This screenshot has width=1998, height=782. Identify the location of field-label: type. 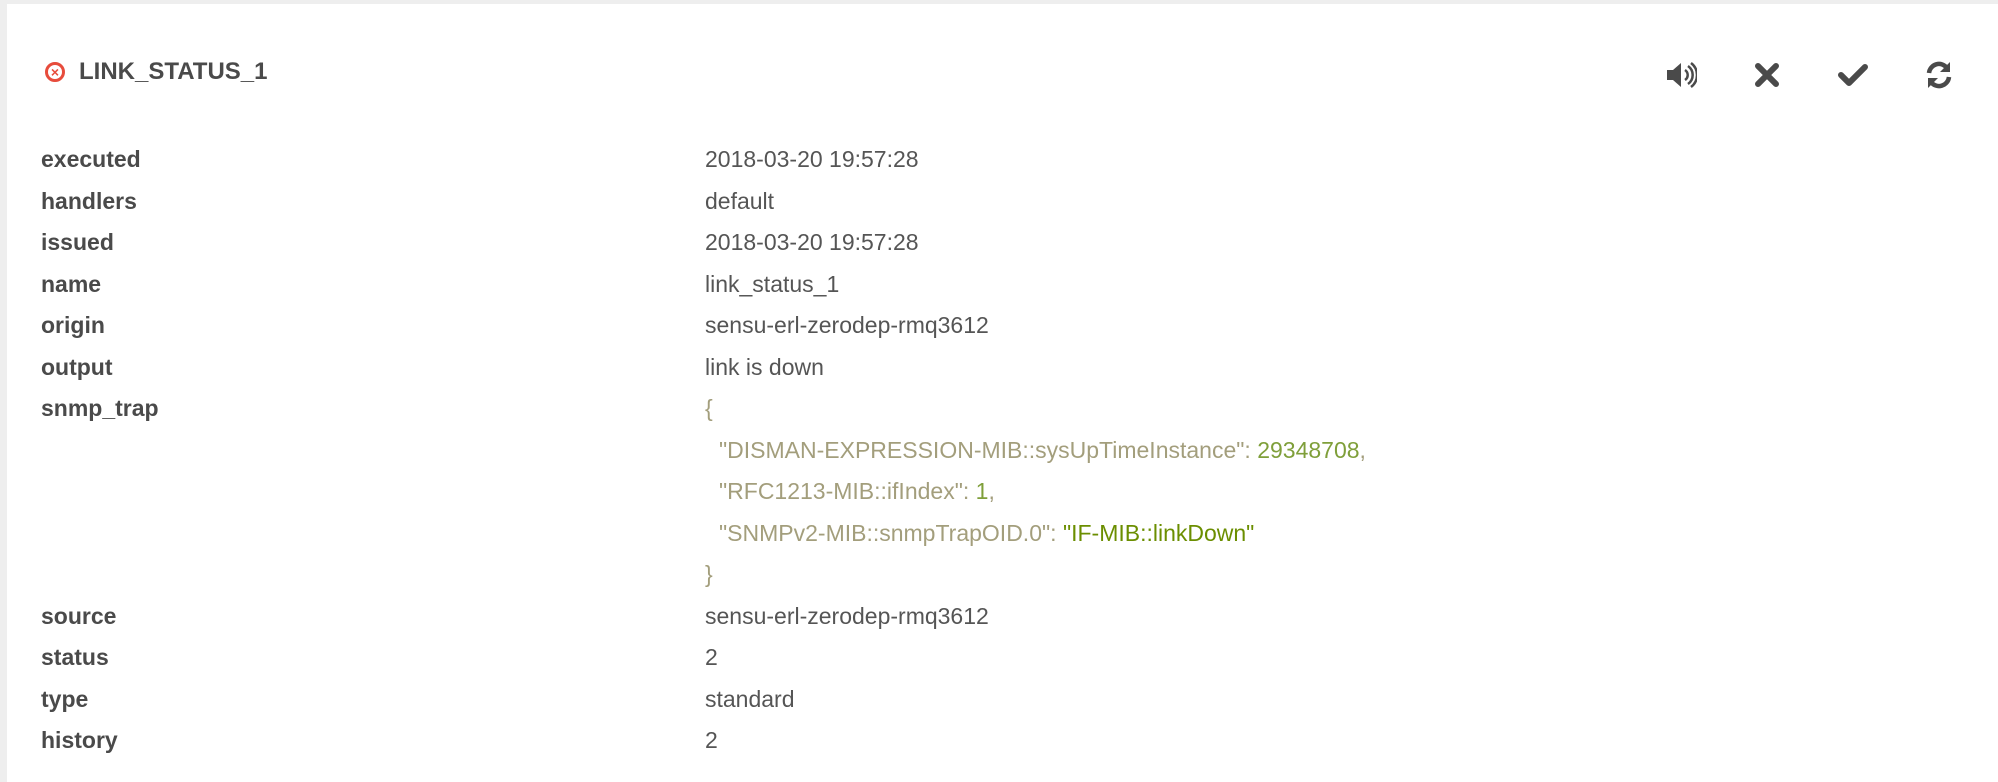
(65, 698).